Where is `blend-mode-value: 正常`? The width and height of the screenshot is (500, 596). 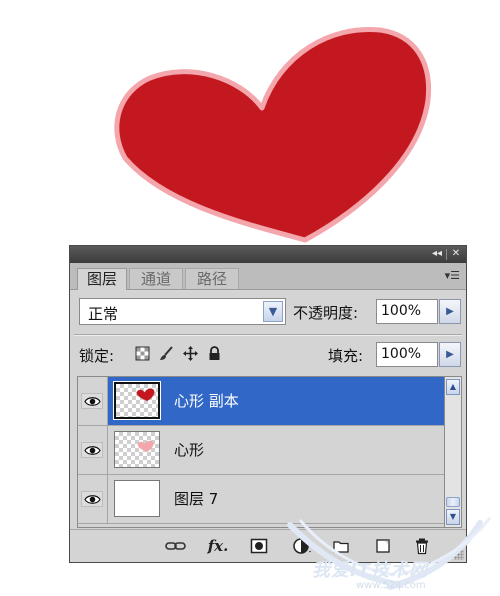 blend-mode-value: 正常 is located at coordinates (103, 314).